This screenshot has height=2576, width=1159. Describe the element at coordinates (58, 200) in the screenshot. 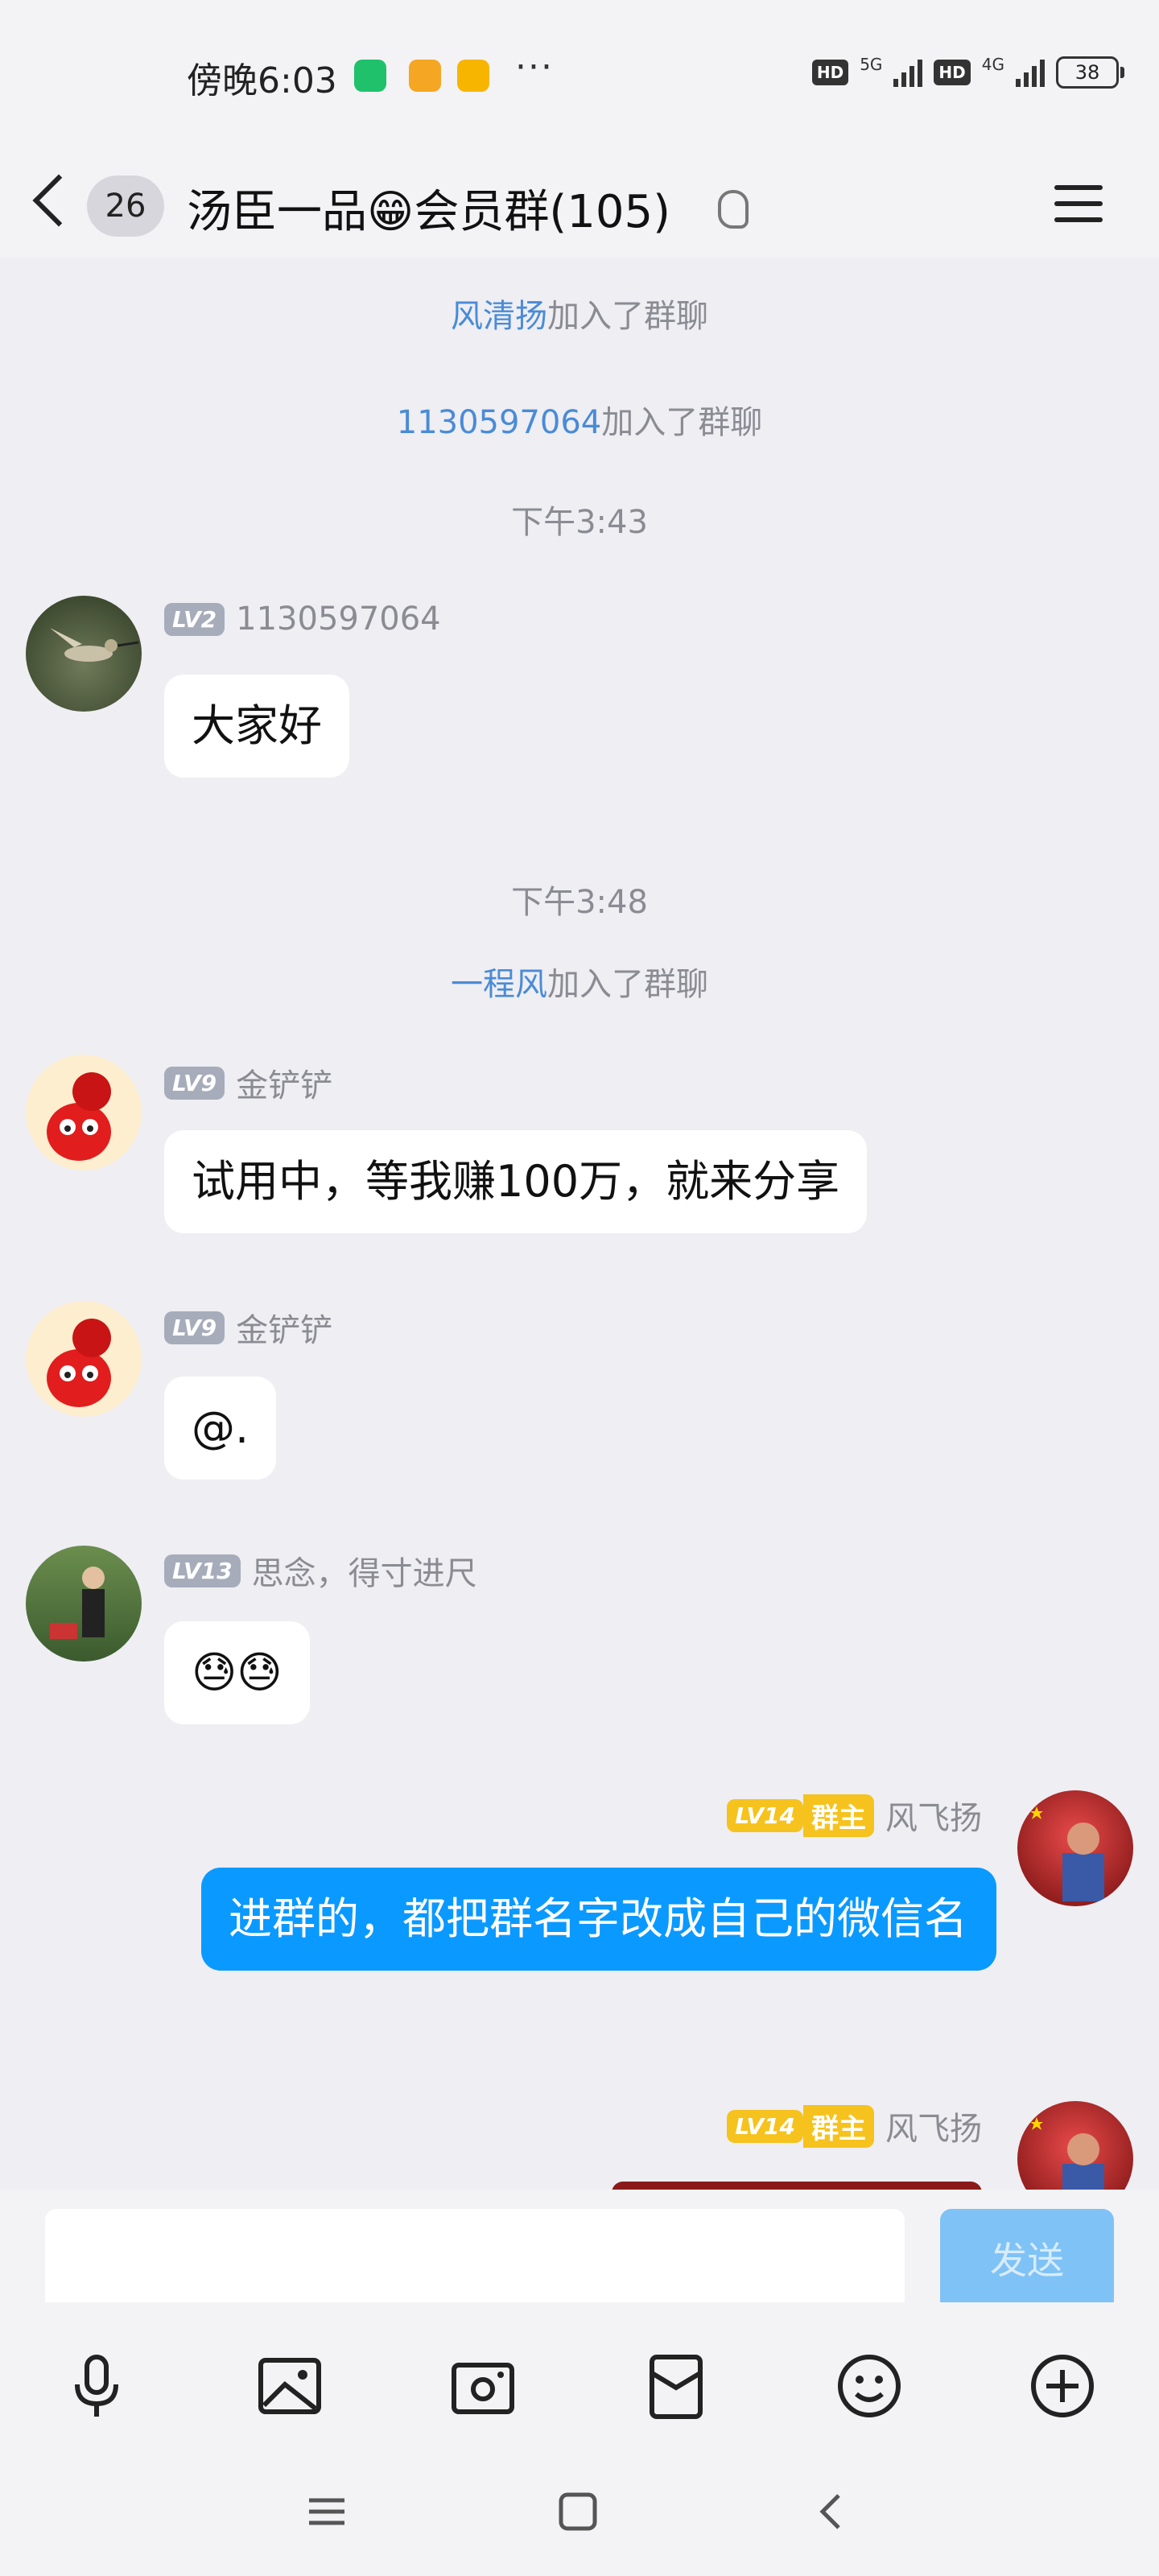

I see `back-icon` at that location.